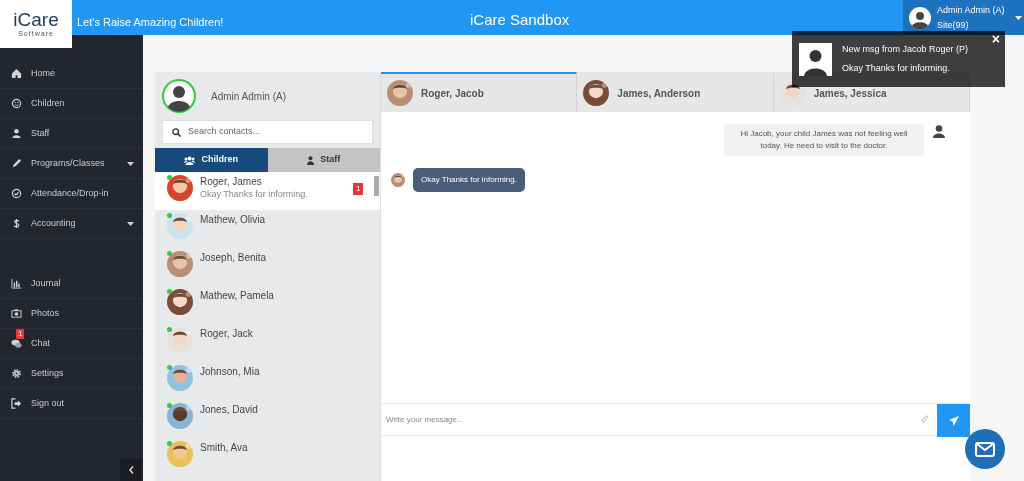 This screenshot has height=481, width=1024. Describe the element at coordinates (190, 160) in the screenshot. I see `users-icon` at that location.